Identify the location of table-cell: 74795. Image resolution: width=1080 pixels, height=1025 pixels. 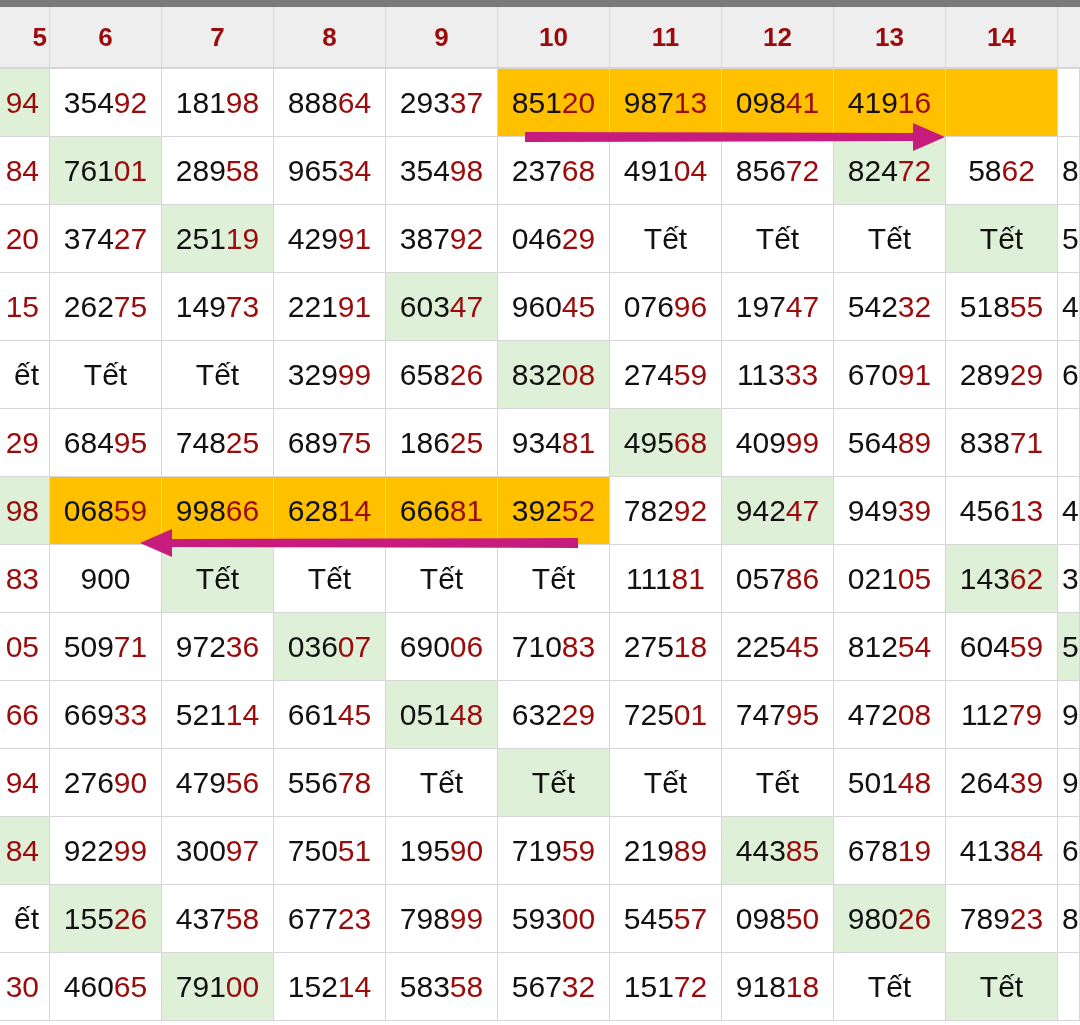
(778, 715).